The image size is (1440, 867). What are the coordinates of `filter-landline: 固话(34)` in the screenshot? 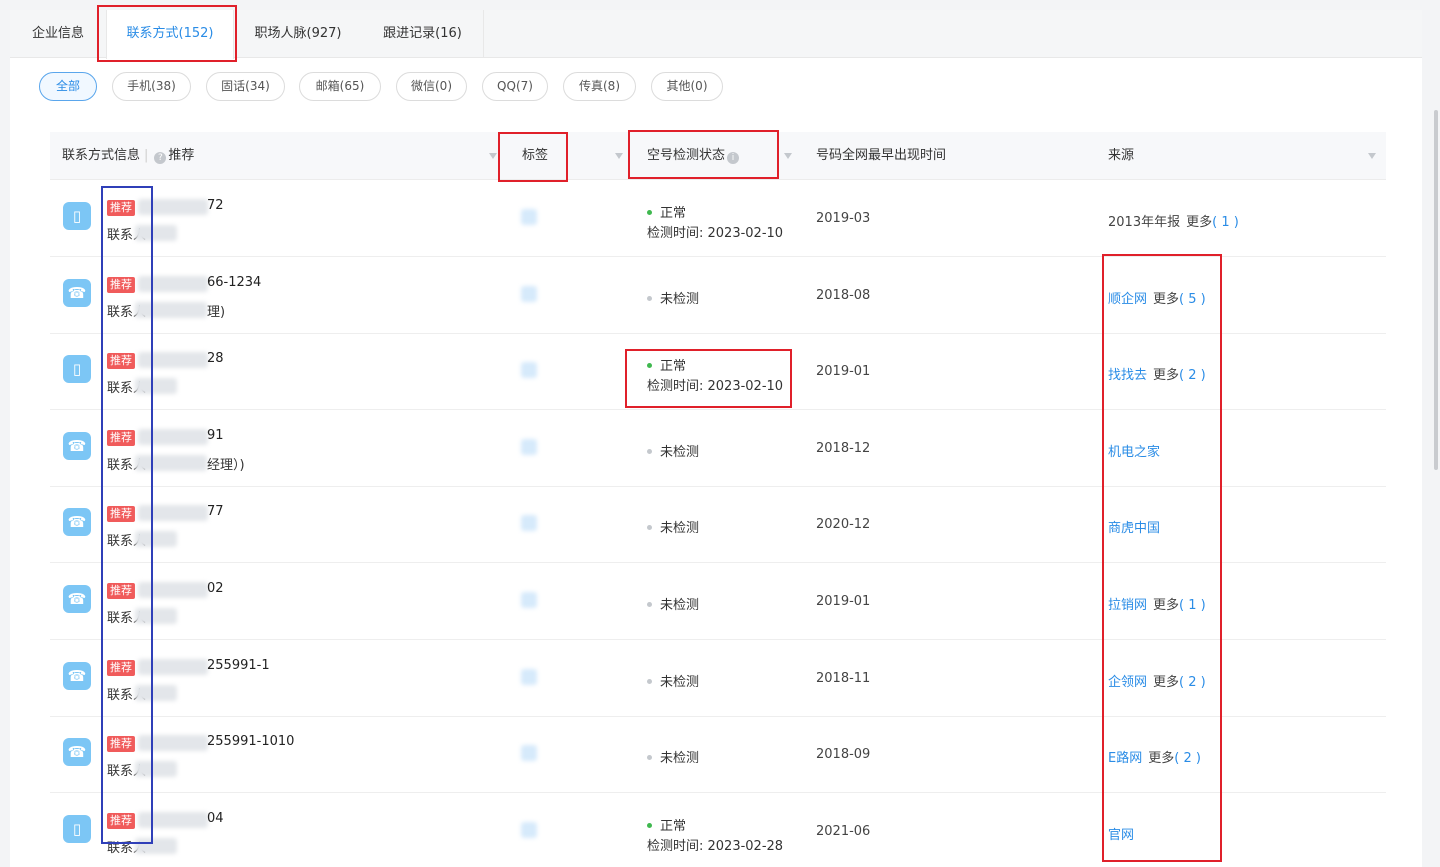 It's located at (245, 86).